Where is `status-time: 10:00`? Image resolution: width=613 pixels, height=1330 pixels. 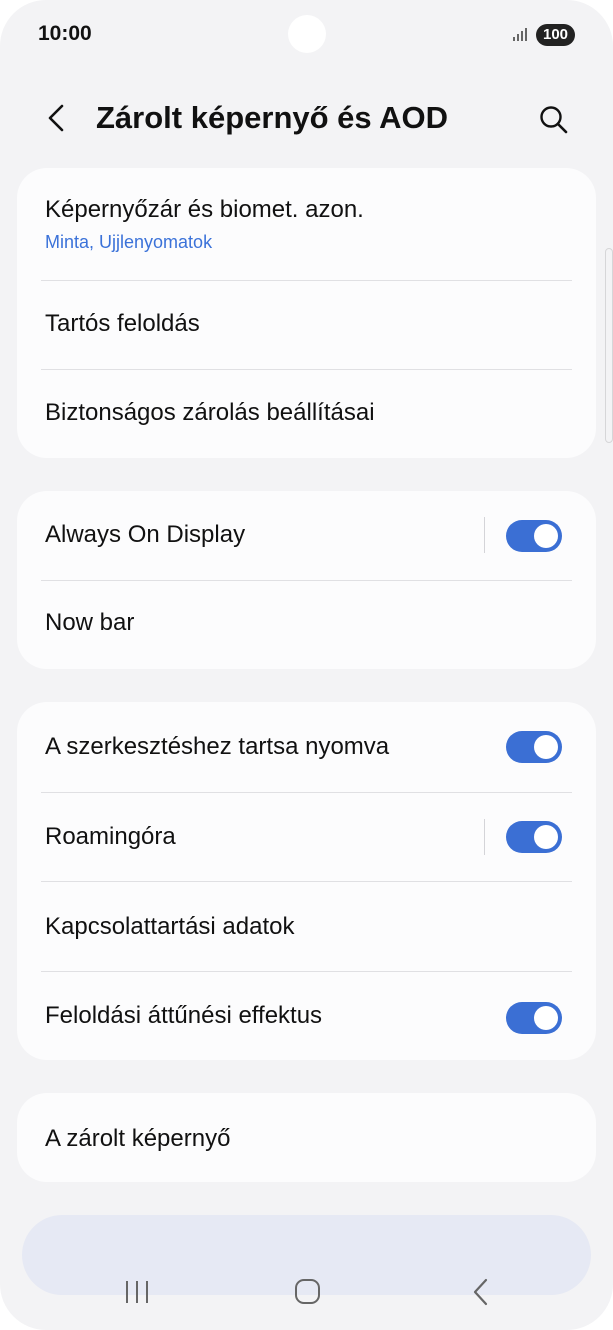
status-time: 10:00 is located at coordinates (65, 33).